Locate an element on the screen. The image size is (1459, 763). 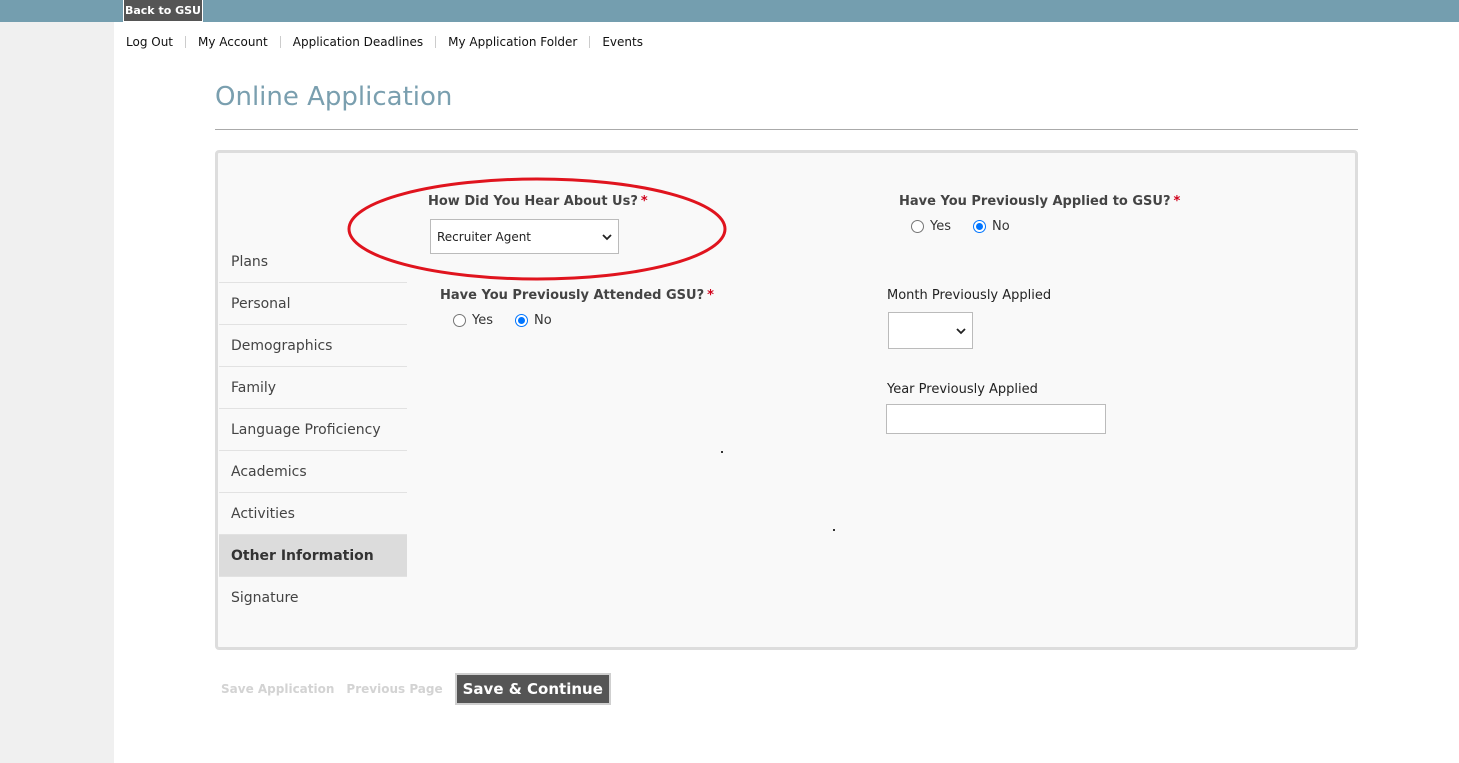
save-continue-button: Save & Continue is located at coordinates (532, 689).